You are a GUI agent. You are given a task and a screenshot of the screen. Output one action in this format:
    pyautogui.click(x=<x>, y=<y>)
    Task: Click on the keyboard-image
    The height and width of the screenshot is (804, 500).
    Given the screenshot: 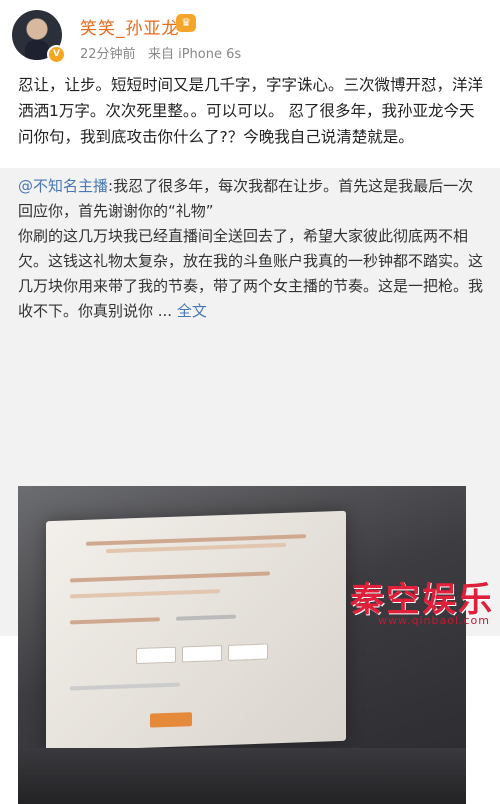 What is the action you would take?
    pyautogui.click(x=242, y=776)
    